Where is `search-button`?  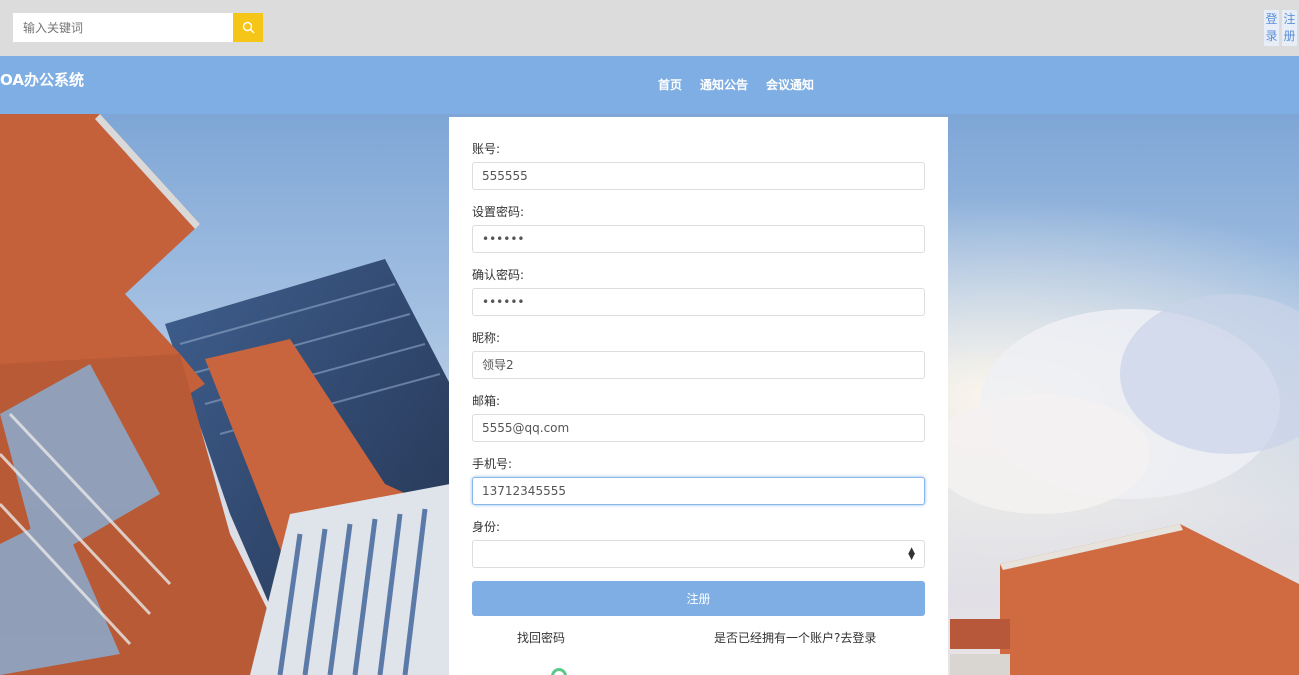 search-button is located at coordinates (248, 27).